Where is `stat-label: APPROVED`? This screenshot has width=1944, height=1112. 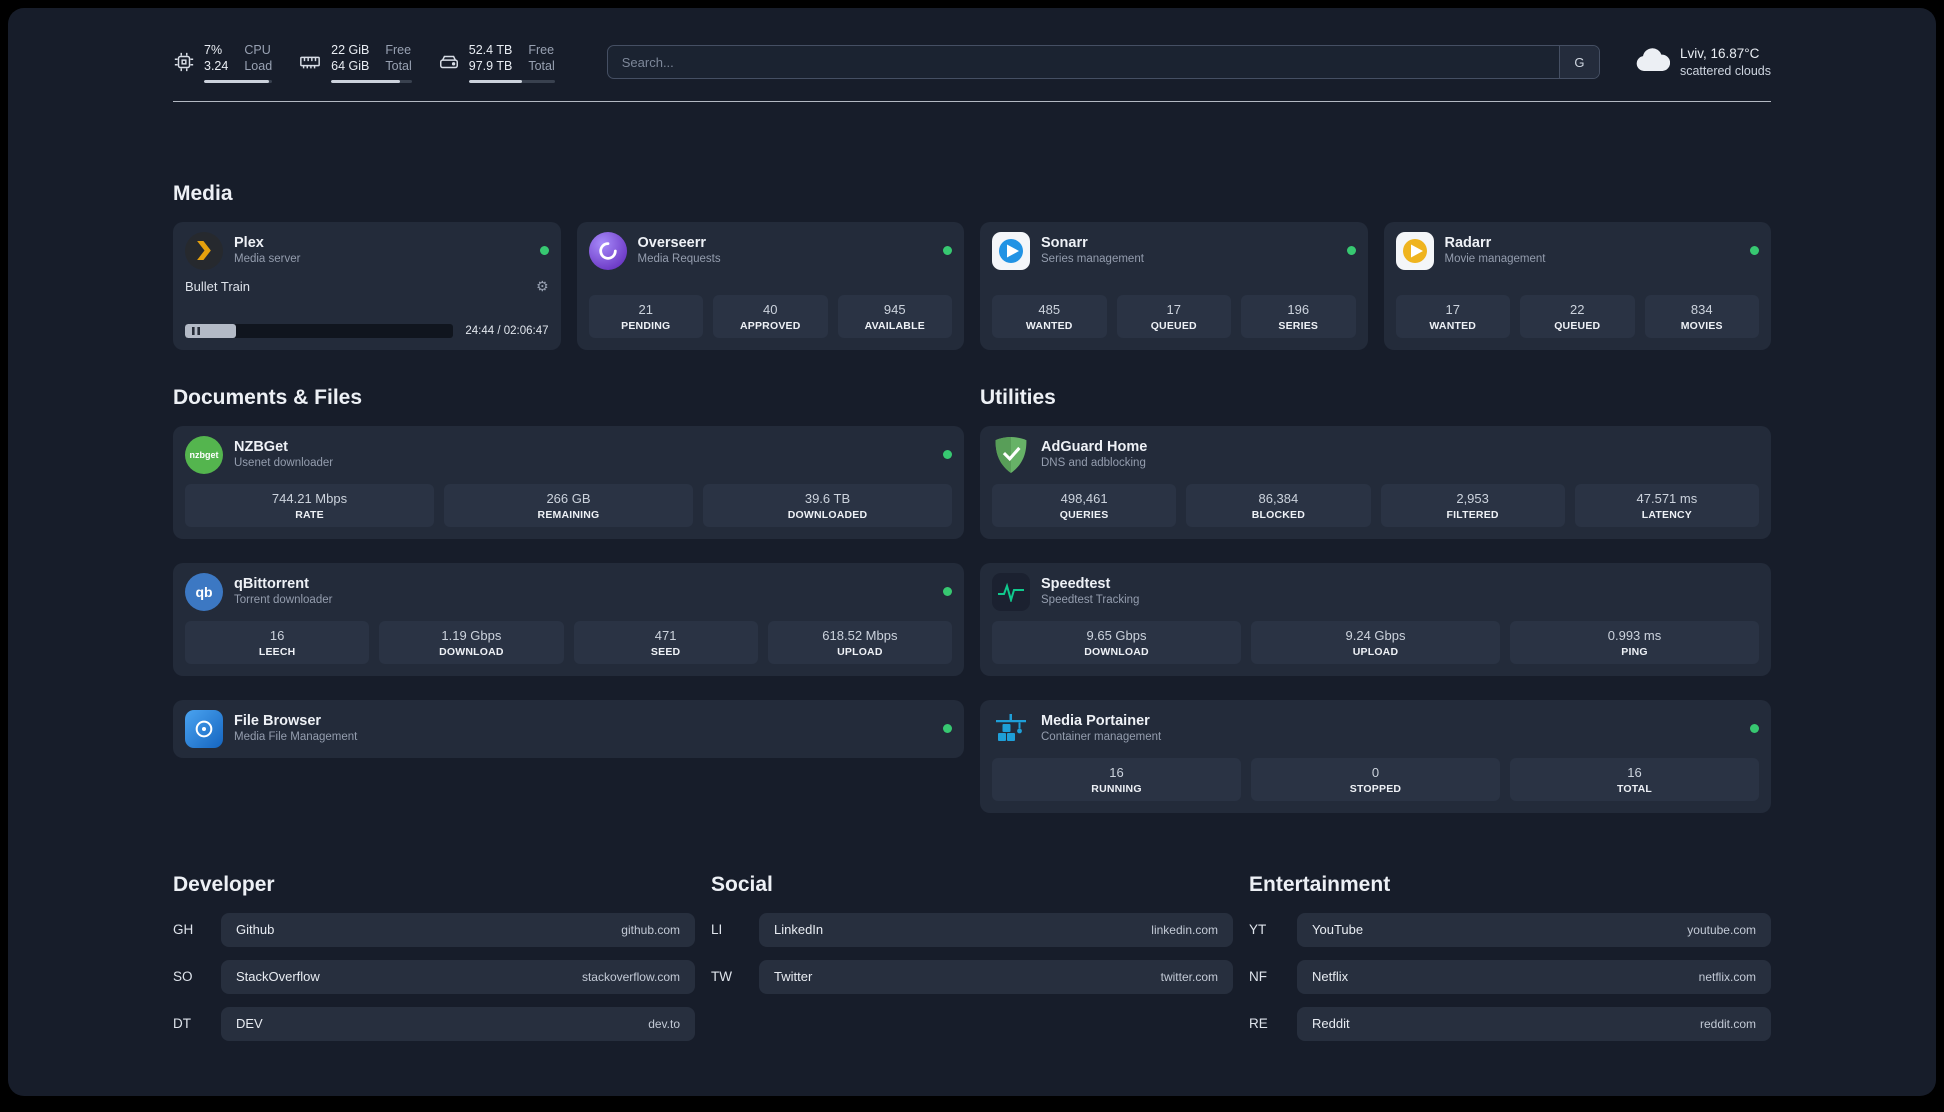 stat-label: APPROVED is located at coordinates (770, 325).